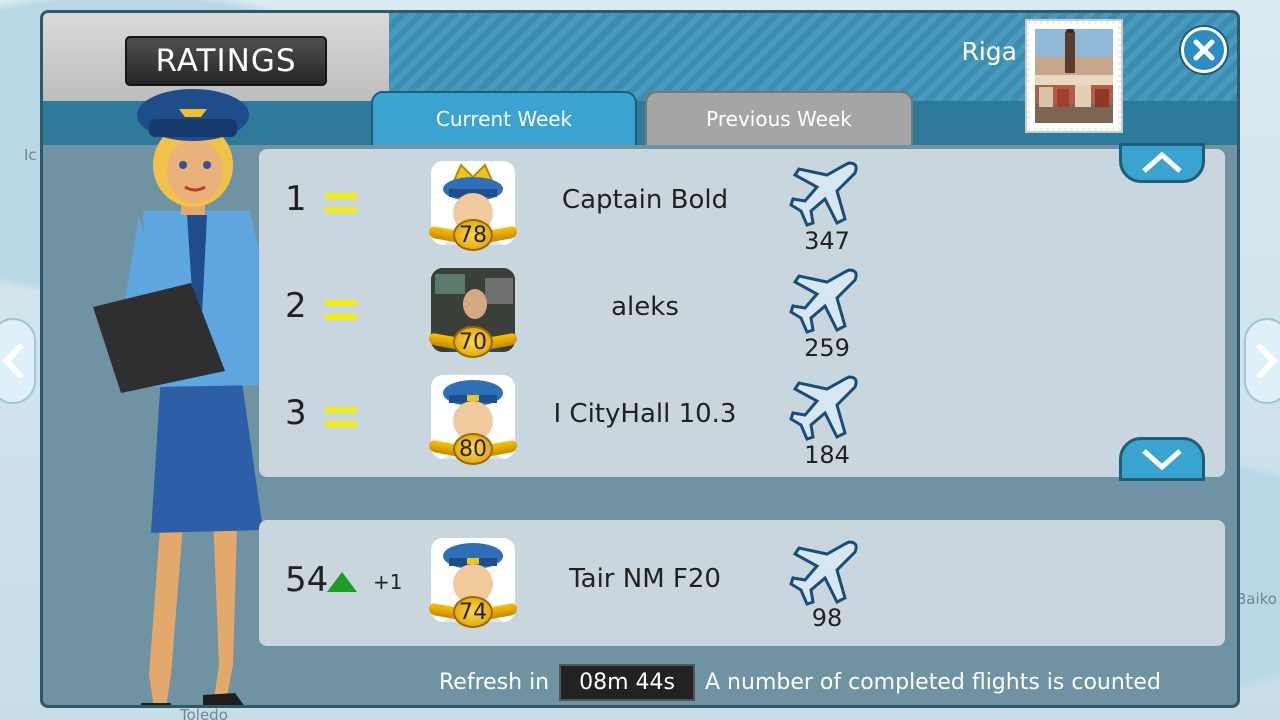 This screenshot has height=720, width=1280. I want to click on chevron-up-icon, so click(1162, 162).